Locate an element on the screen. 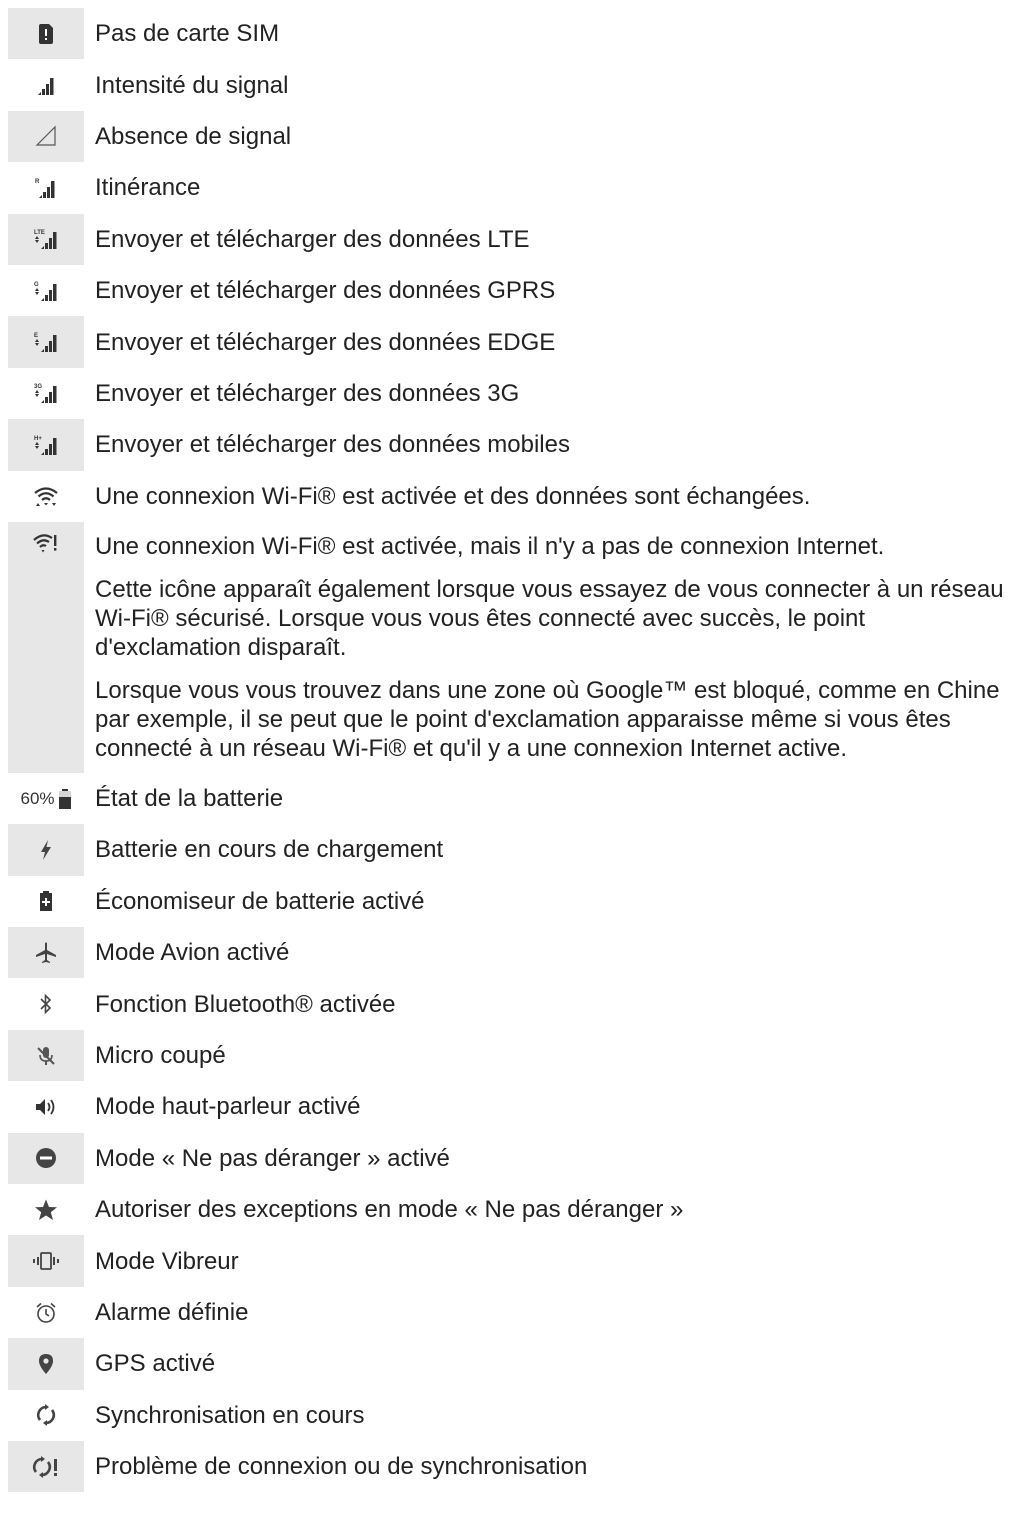 The image size is (1015, 1526). table-row: Économiseur de batterie activé is located at coordinates (509, 901).